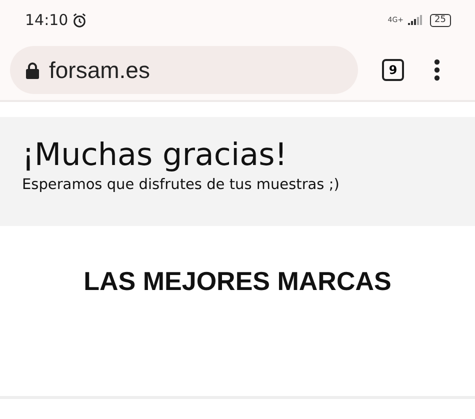 Image resolution: width=475 pixels, height=419 pixels. I want to click on menu-icon, so click(437, 70).